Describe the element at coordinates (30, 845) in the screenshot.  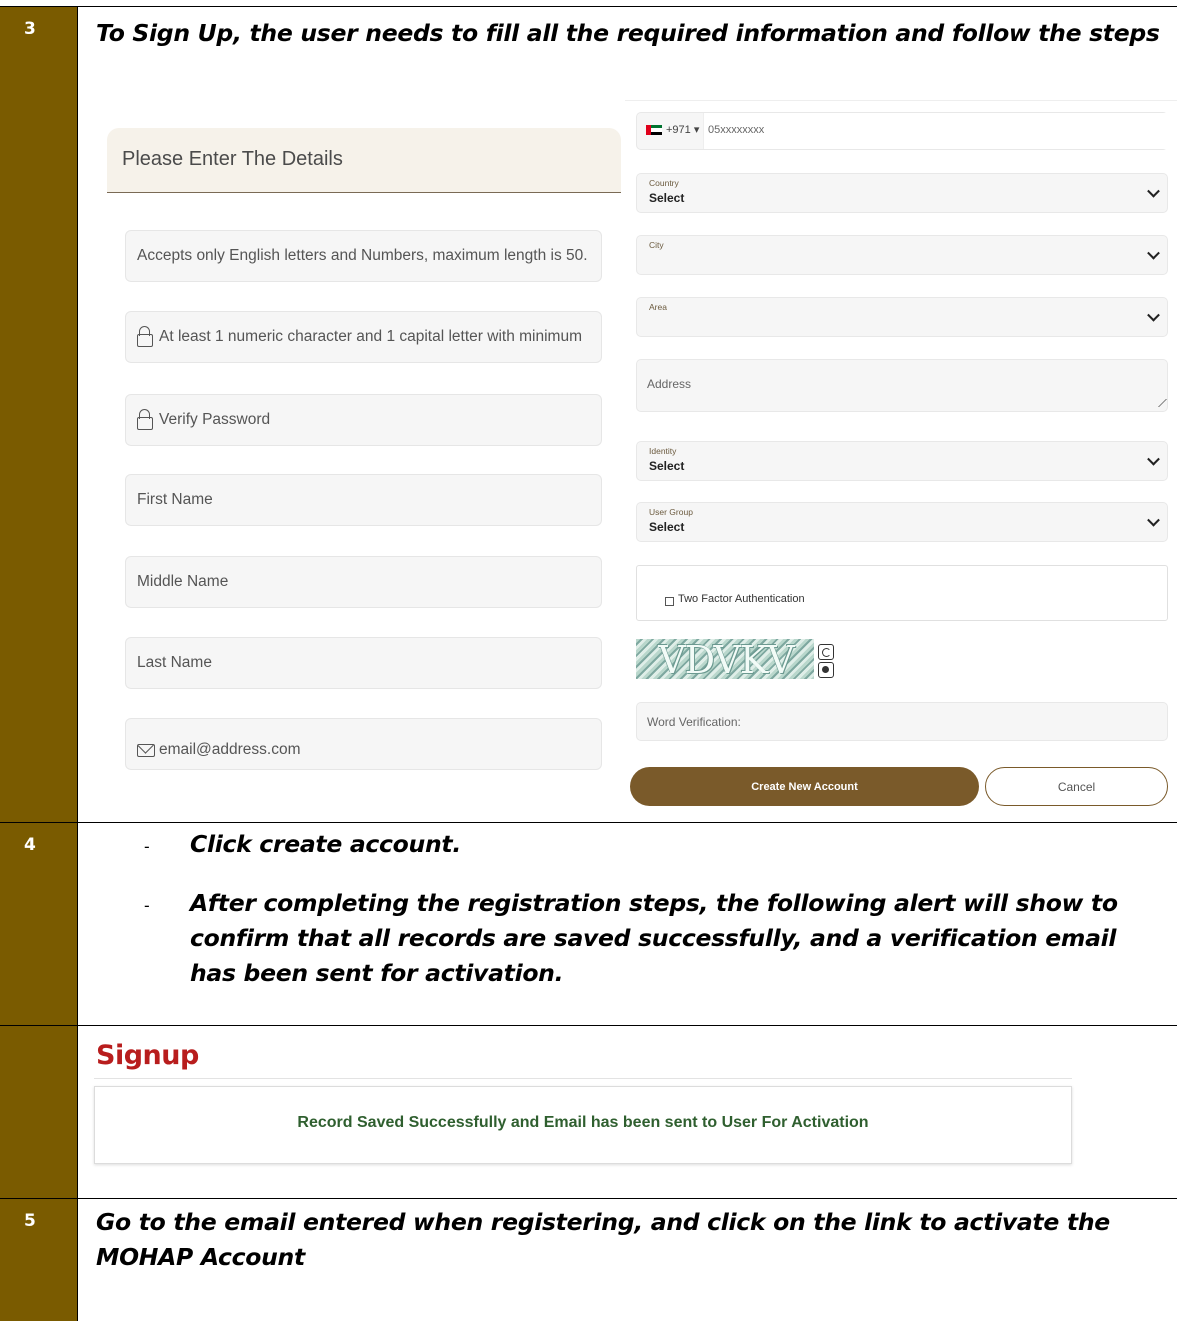
I see `step-number: 4` at that location.